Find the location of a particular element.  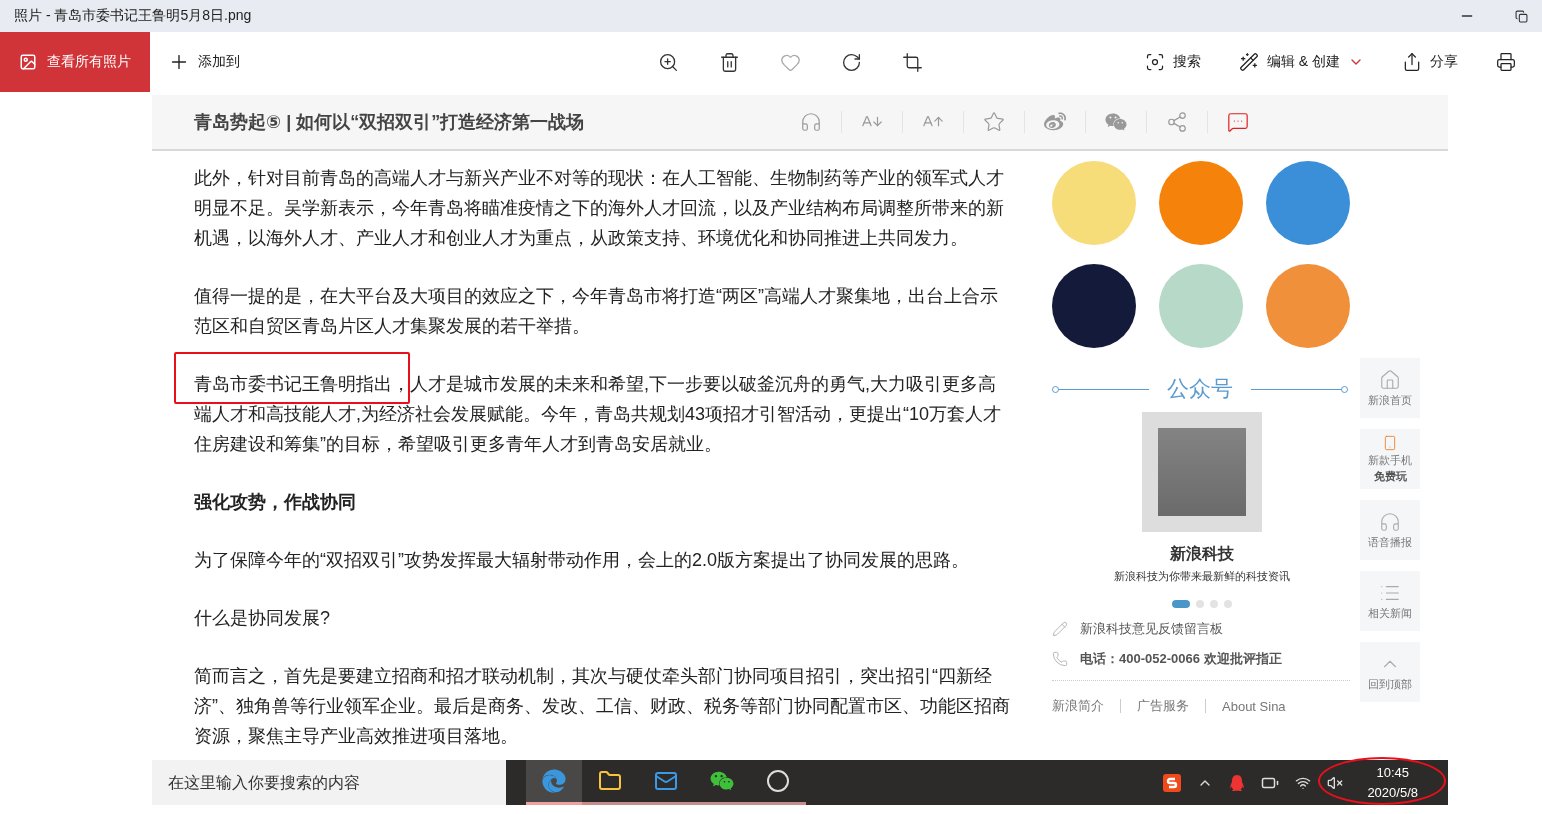

article-paragraph: 此外，针对目前青岛的高端人才与新兴产业不对等的现状：在人工智能、生物制药等产业的领军式人才明显不足。吴学新表示，今年青岛将瞄准疫情之下的海外人才回流，以及产业结构布局调整所带来的新机遇，以海外人才、产业人才和创业人才为重点，从政策支持、环境优化和协同推进上共同发力。 is located at coordinates (599, 208).